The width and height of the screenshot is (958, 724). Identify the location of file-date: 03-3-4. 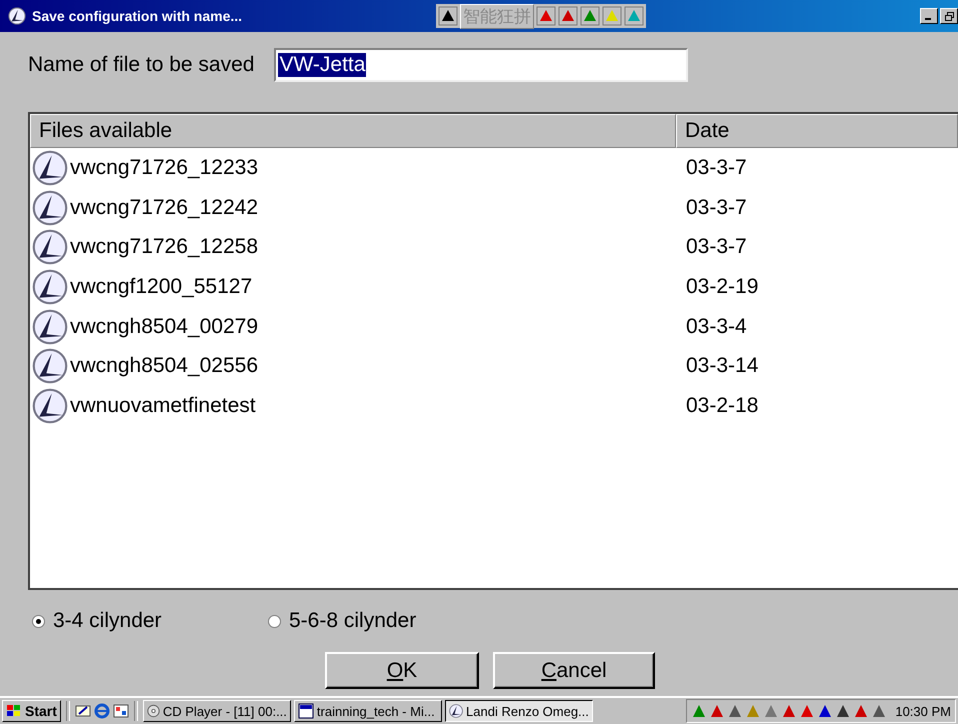
(716, 326).